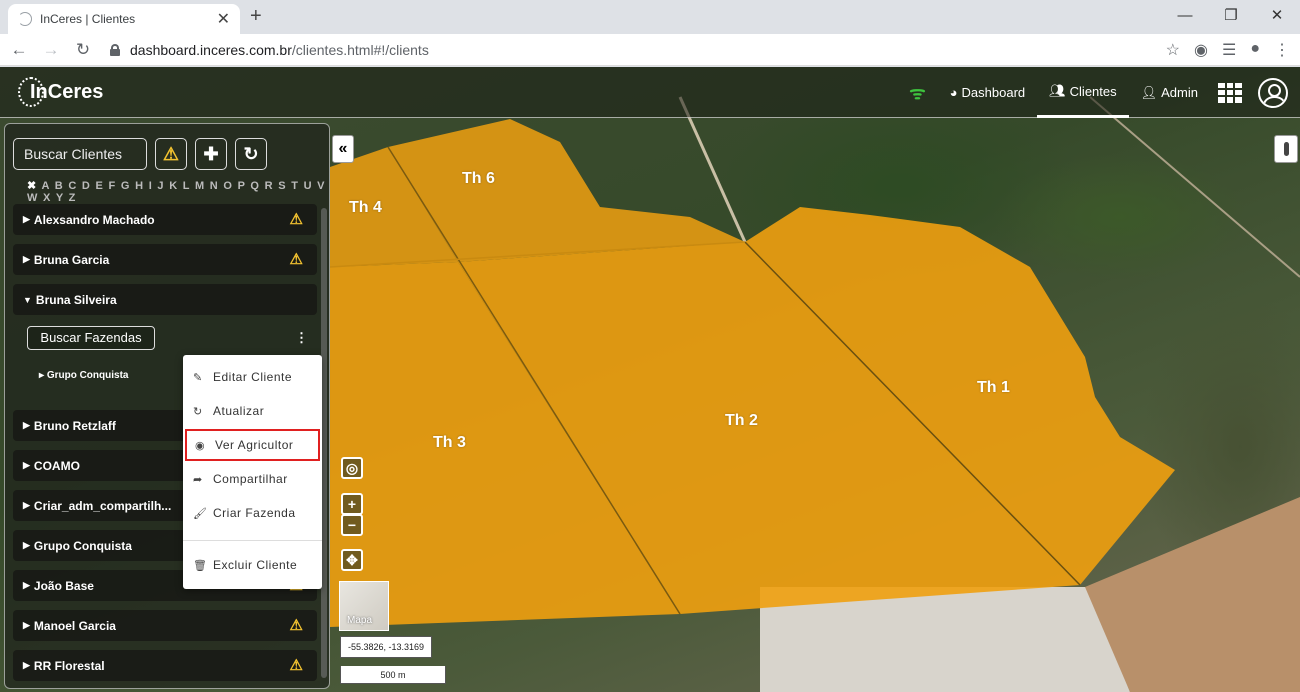 This screenshot has width=1300, height=692. I want to click on menu-item-label: Criar Fazenda, so click(254, 513).